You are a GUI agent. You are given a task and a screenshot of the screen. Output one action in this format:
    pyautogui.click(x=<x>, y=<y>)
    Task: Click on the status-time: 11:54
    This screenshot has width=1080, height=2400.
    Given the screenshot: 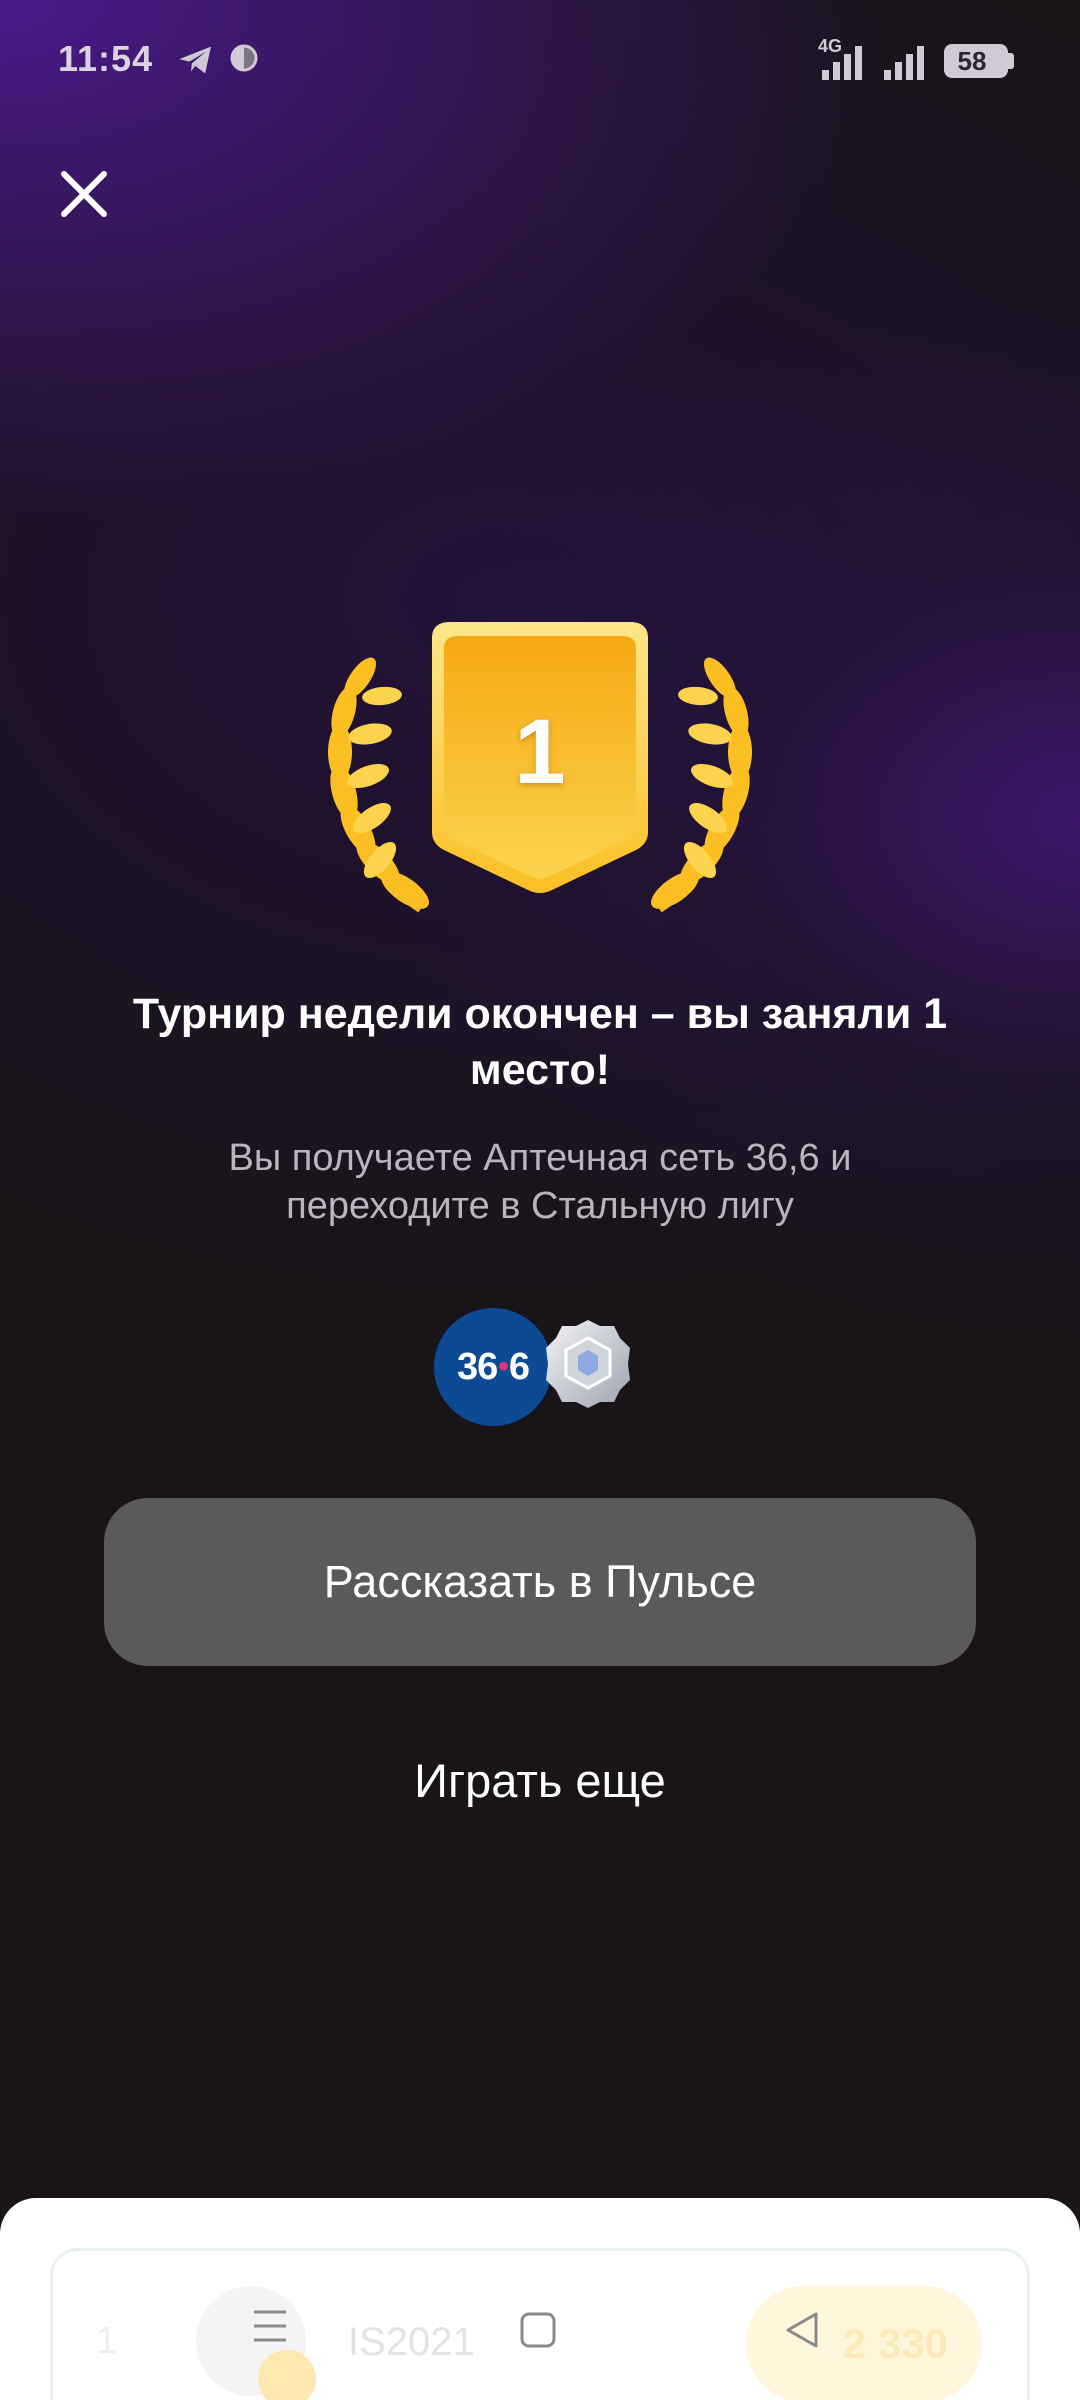 What is the action you would take?
    pyautogui.click(x=106, y=58)
    